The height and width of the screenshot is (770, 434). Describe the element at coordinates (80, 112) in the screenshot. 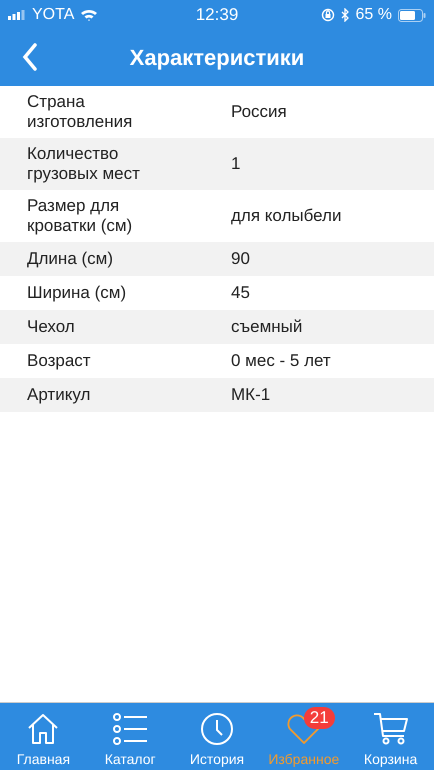

I see `spec-label: Страна изготовления` at that location.